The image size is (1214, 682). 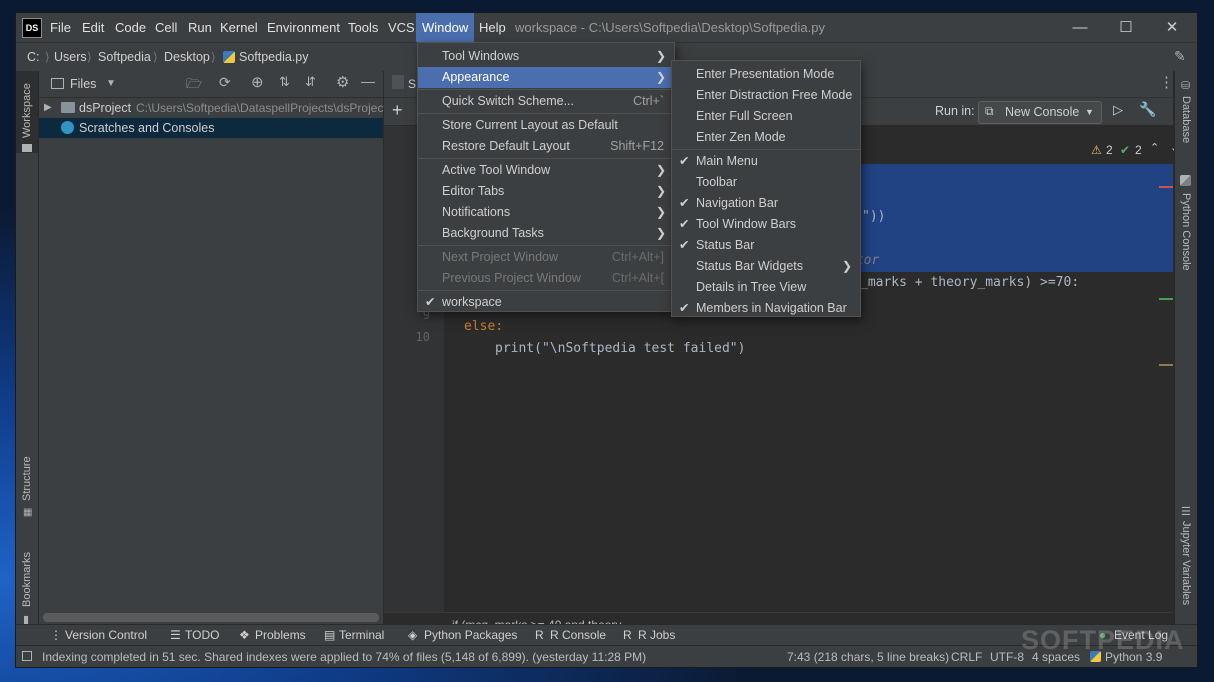 What do you see at coordinates (1040, 112) in the screenshot?
I see `run-target-dropdown: ⧉ New Console ▼` at bounding box center [1040, 112].